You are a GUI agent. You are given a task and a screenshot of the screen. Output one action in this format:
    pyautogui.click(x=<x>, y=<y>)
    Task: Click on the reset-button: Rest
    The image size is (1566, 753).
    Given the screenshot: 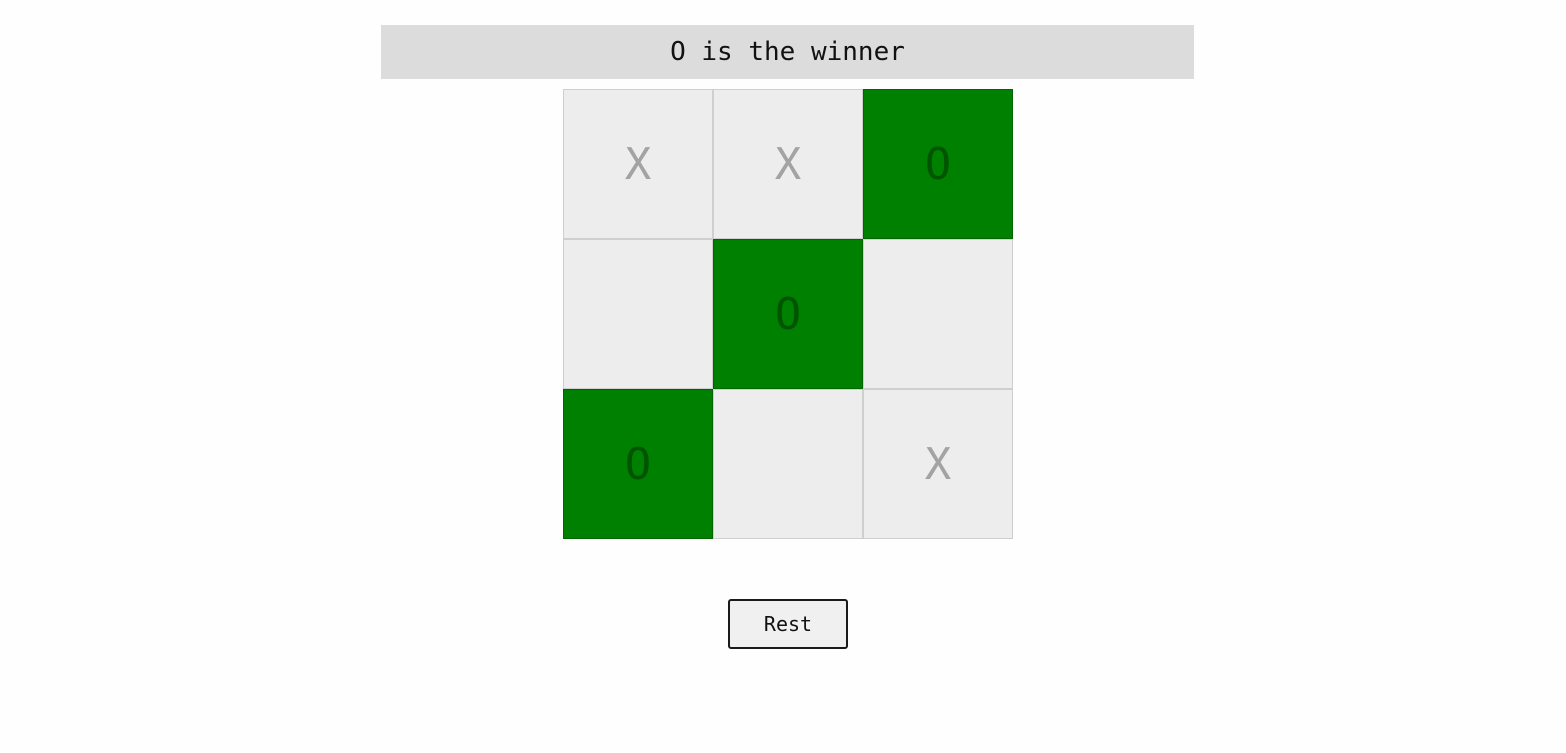 What is the action you would take?
    pyautogui.click(x=788, y=624)
    